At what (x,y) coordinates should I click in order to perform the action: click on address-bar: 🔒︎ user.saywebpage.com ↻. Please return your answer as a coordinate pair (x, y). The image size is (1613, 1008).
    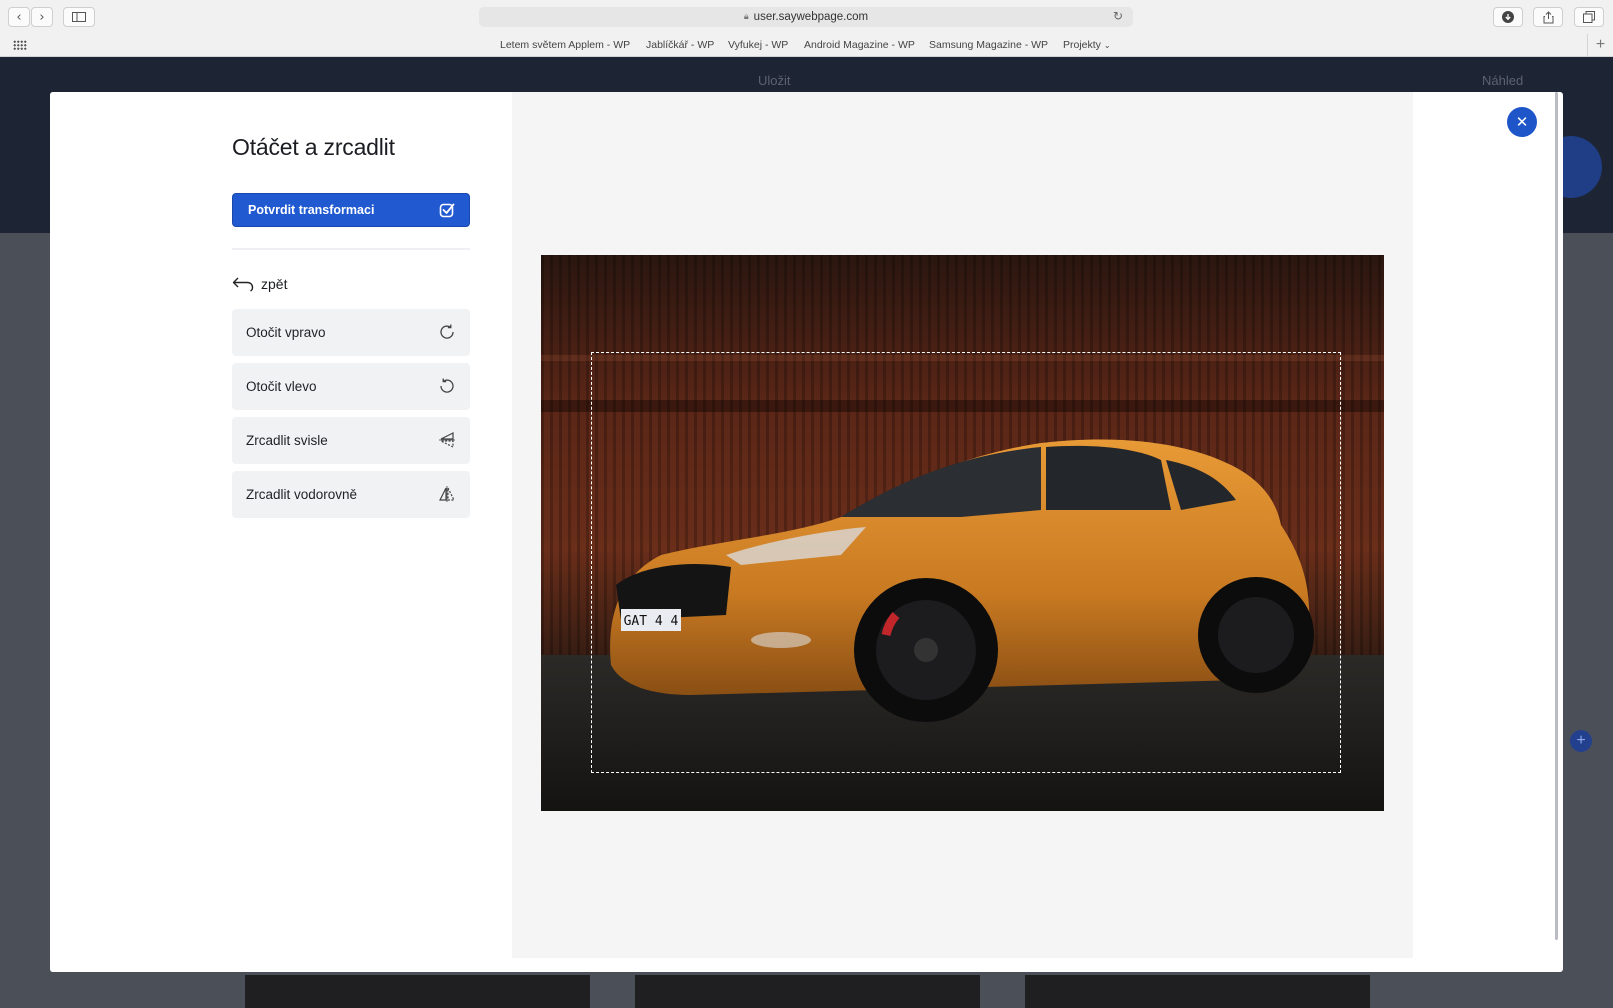
    Looking at the image, I should click on (806, 17).